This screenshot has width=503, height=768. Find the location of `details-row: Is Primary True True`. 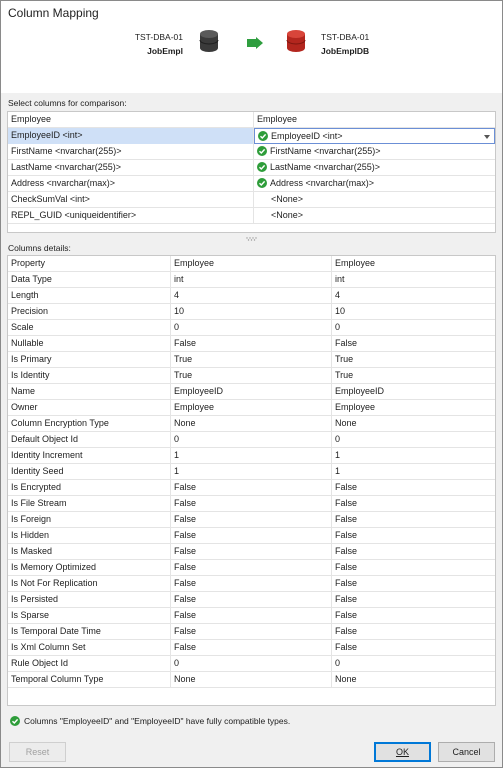

details-row: Is Primary True True is located at coordinates (251, 360).